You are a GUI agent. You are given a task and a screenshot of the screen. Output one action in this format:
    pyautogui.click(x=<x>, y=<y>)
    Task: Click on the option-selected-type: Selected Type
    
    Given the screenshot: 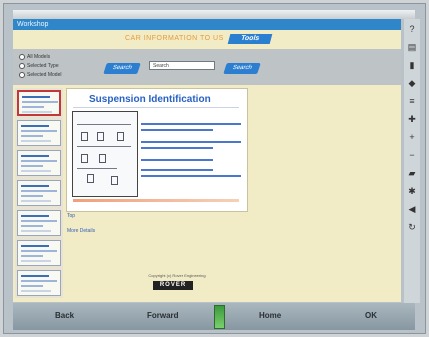 What is the action you would take?
    pyautogui.click(x=39, y=66)
    